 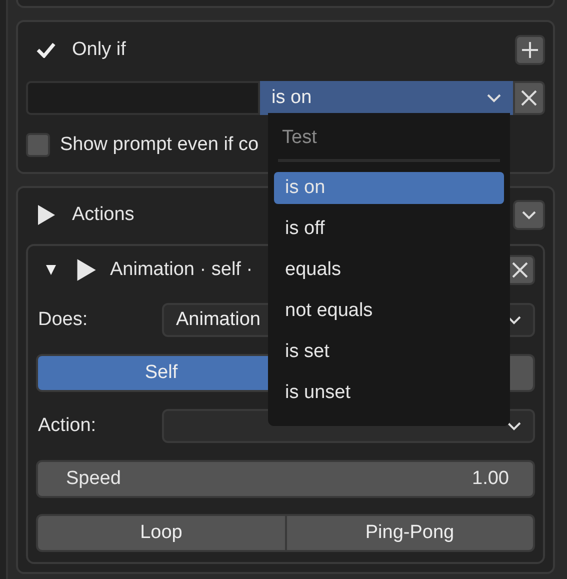 What do you see at coordinates (104, 215) in the screenshot?
I see `panel-title: Actions` at bounding box center [104, 215].